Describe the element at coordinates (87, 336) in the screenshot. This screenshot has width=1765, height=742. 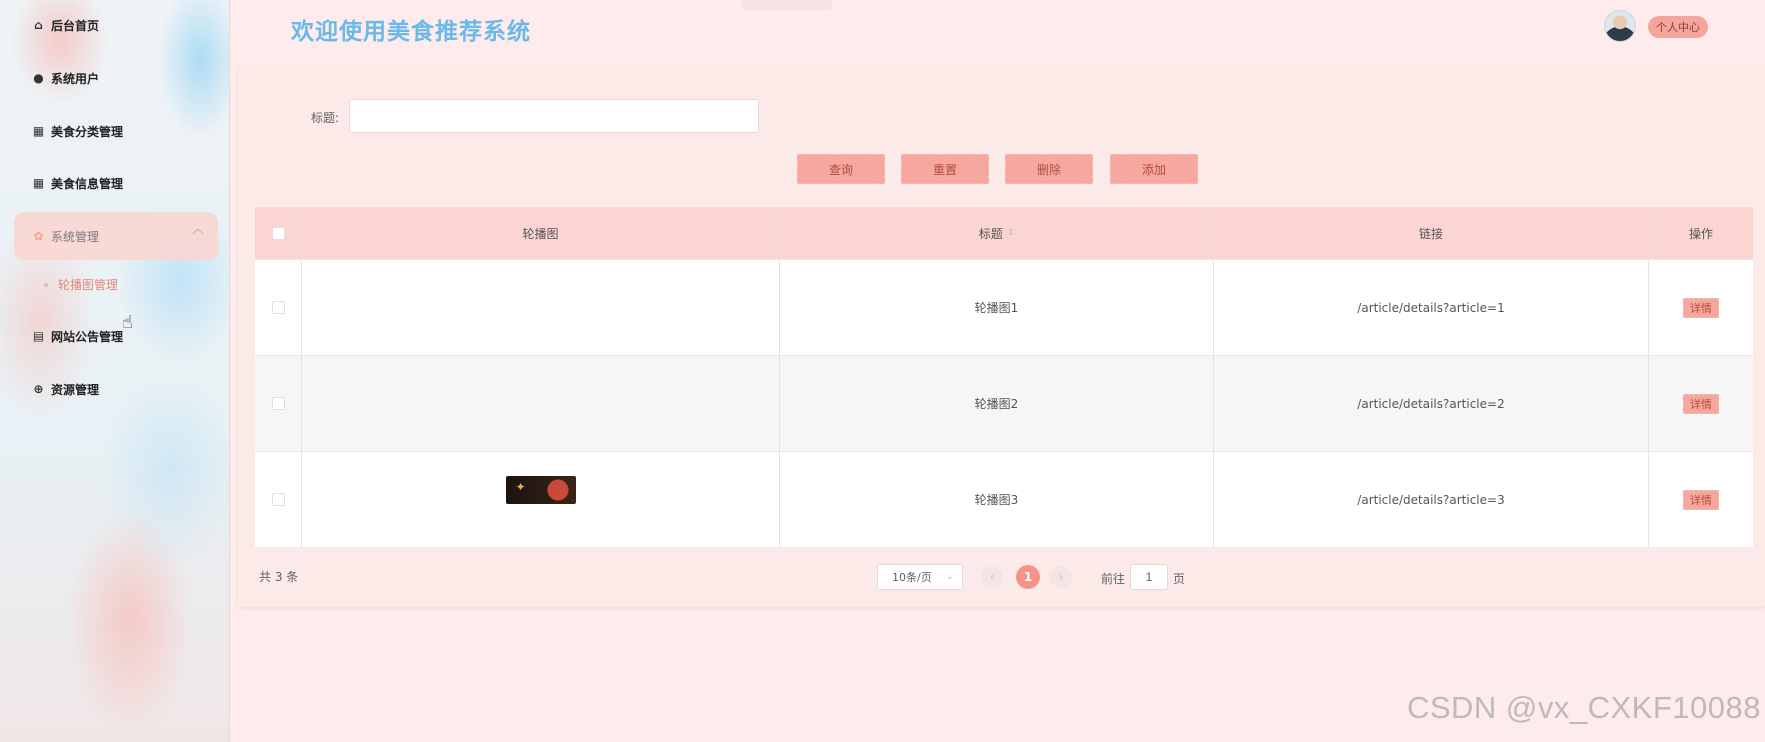
I see `sidebar-item-label: 网站公告管理` at that location.